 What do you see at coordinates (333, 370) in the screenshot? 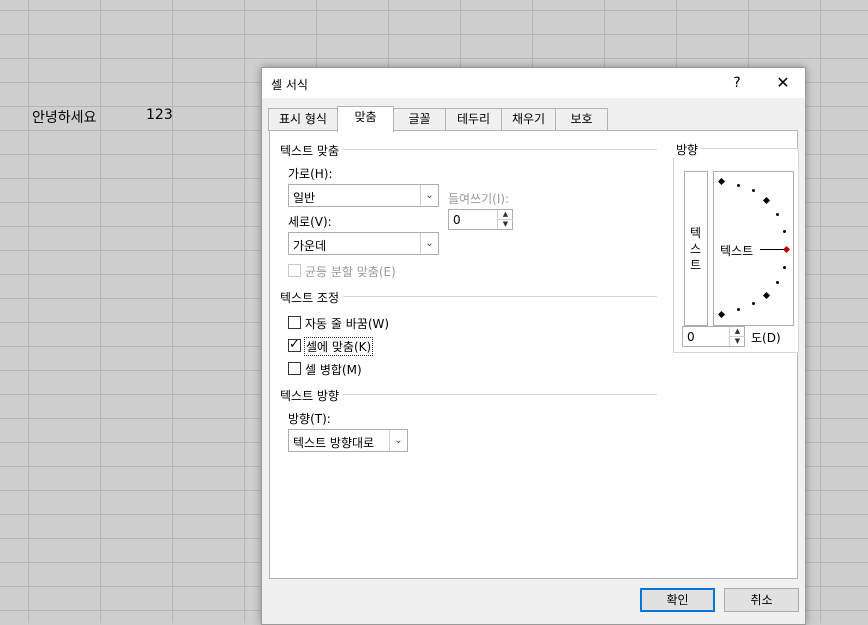
I see `merge-cells-label: 셀 병합(M)` at bounding box center [333, 370].